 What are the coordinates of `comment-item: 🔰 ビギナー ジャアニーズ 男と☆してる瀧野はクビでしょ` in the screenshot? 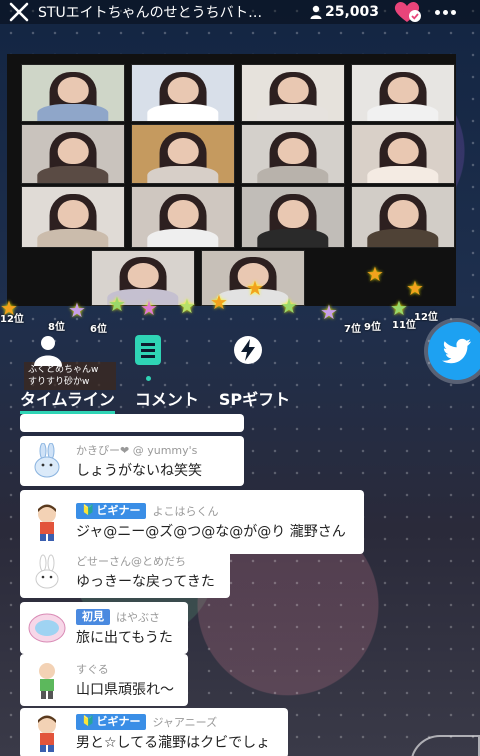 It's located at (154, 732).